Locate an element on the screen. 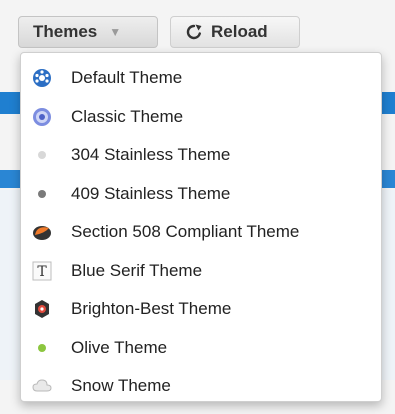  reload-icon is located at coordinates (194, 32).